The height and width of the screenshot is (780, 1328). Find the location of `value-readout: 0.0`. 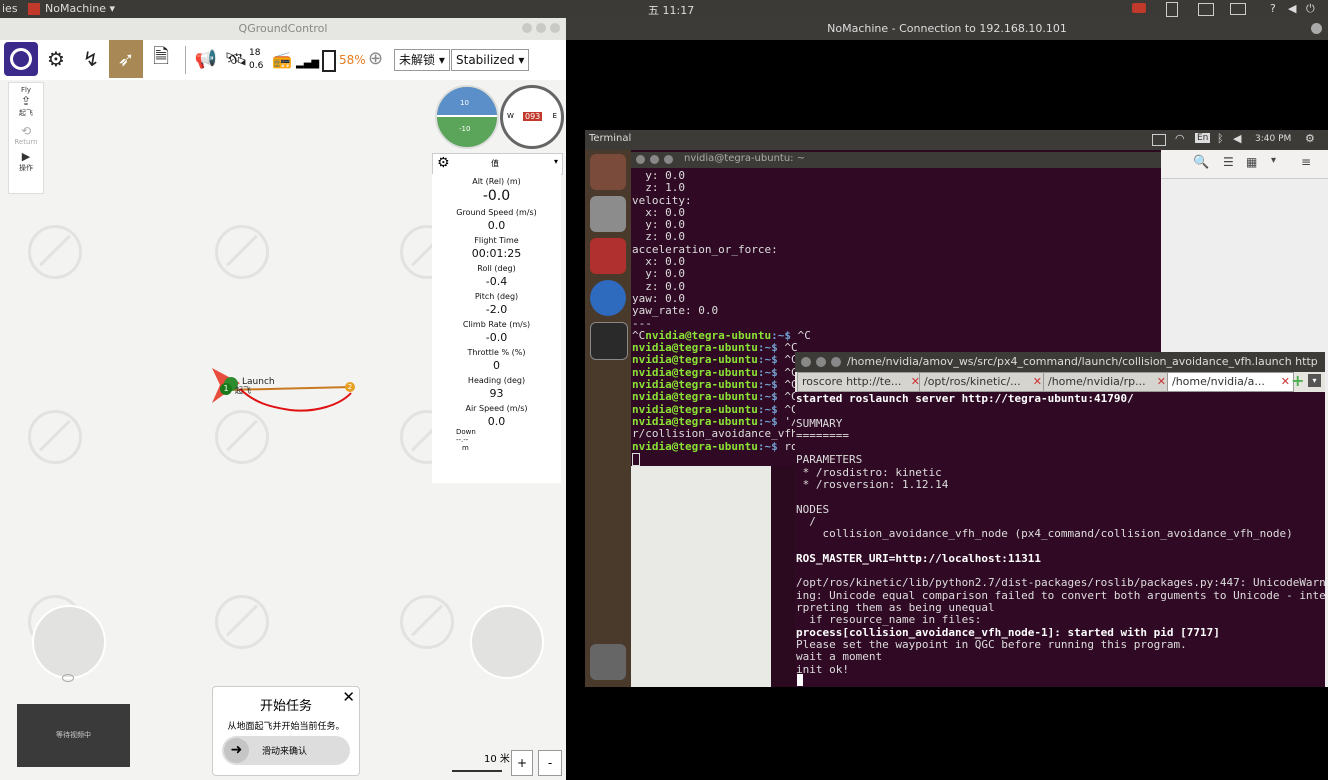

value-readout: 0.0 is located at coordinates (496, 421).